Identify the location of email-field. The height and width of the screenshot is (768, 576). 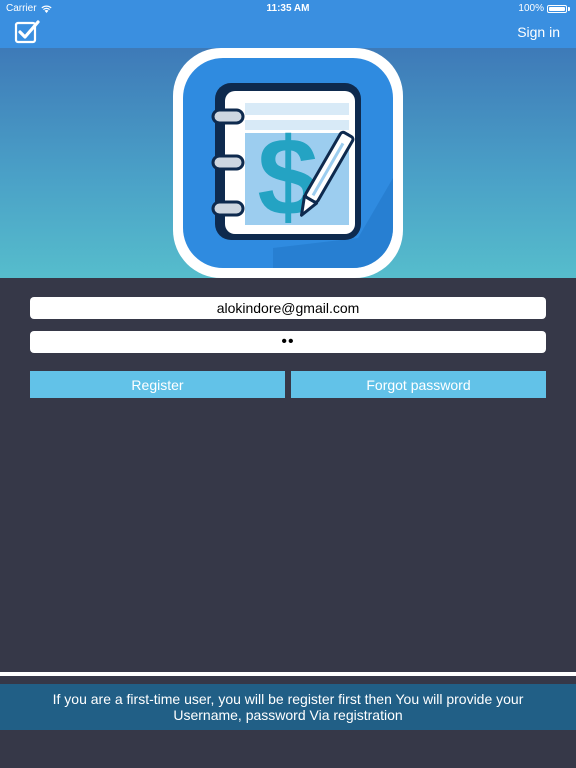
(288, 308).